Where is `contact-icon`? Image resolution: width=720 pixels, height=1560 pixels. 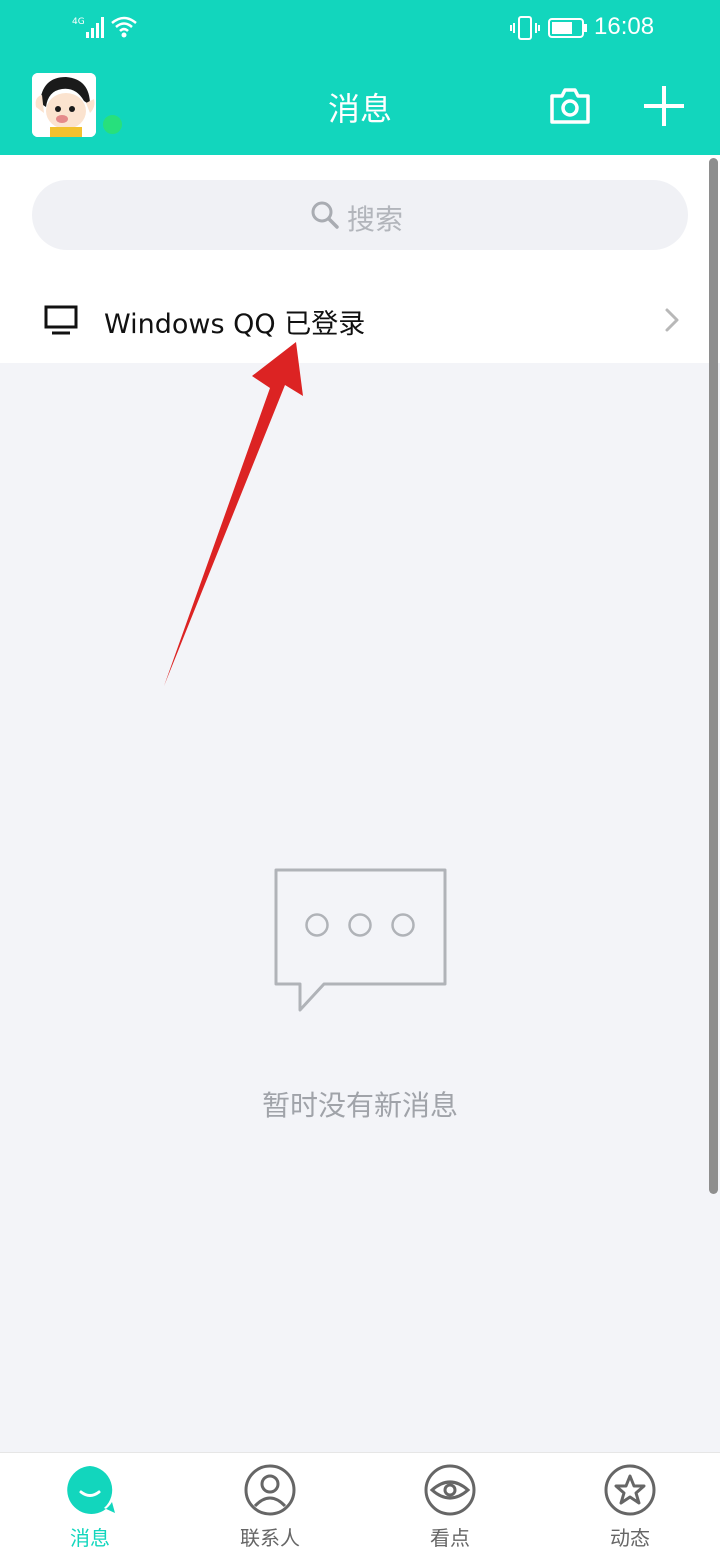
contact-icon is located at coordinates (270, 1490).